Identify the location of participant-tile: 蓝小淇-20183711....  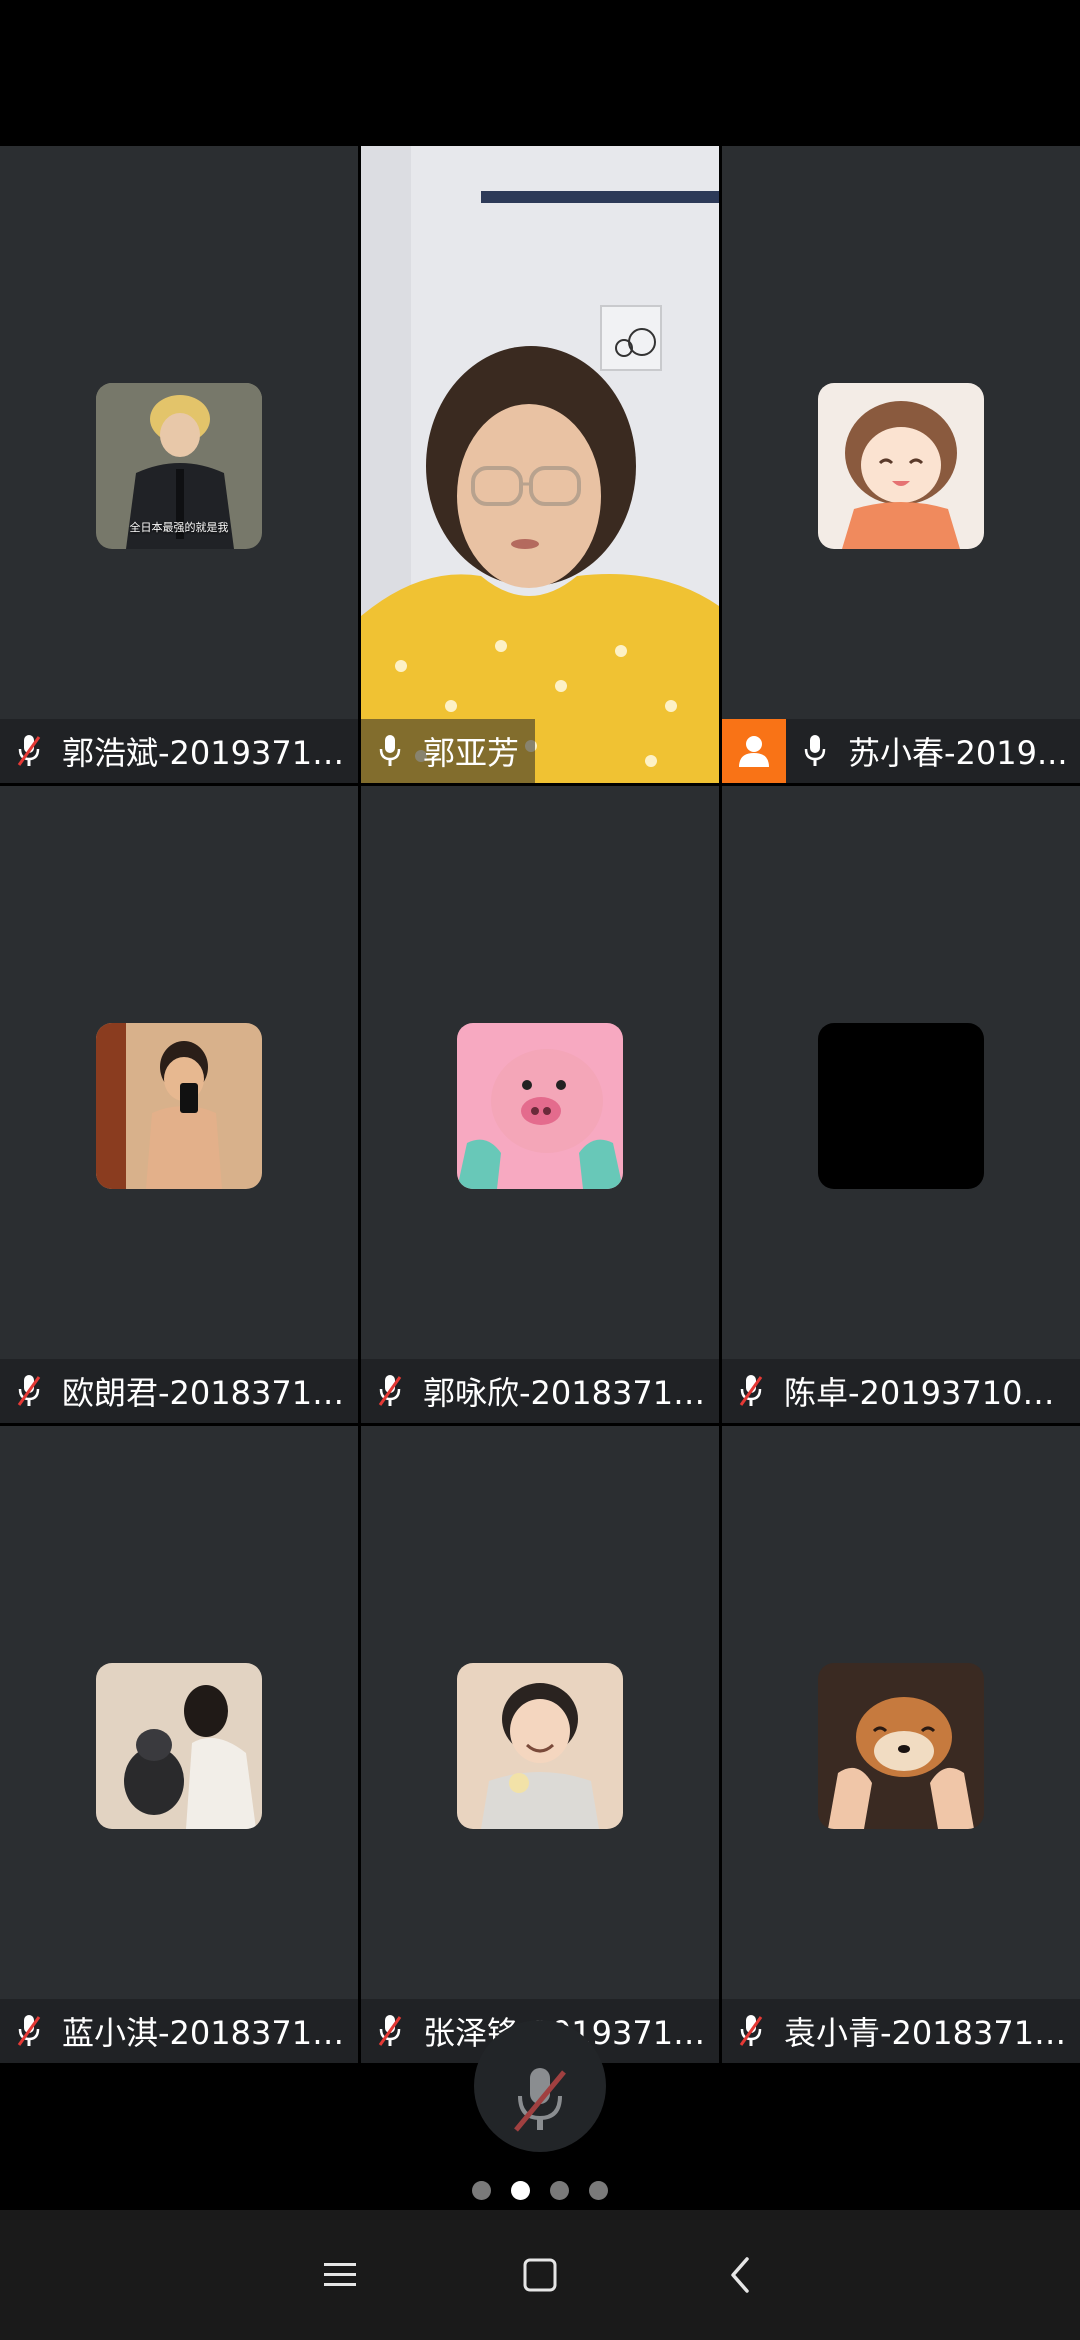
(179, 1744).